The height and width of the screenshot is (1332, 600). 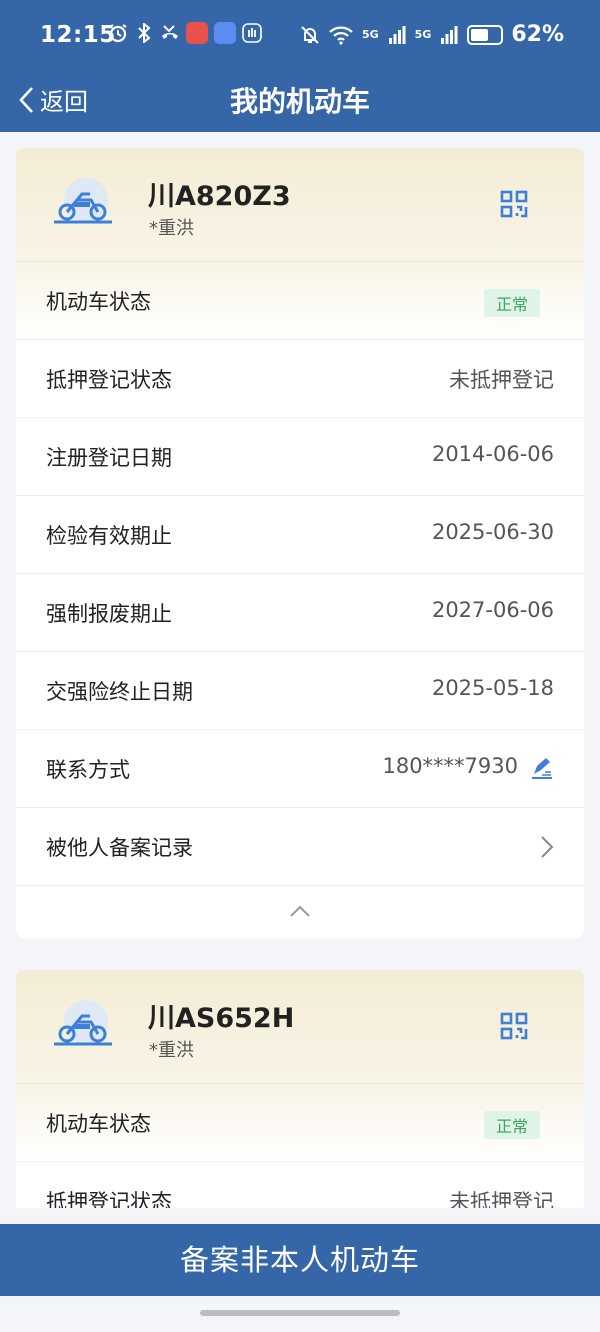 What do you see at coordinates (144, 33) in the screenshot?
I see `bluetooth-icon` at bounding box center [144, 33].